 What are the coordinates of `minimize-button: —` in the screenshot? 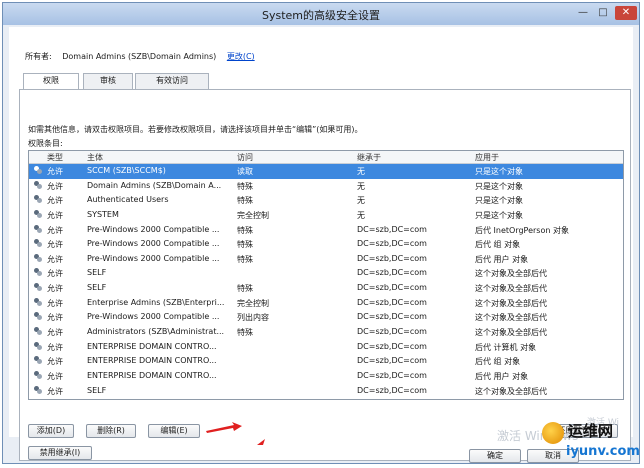 It's located at (583, 13).